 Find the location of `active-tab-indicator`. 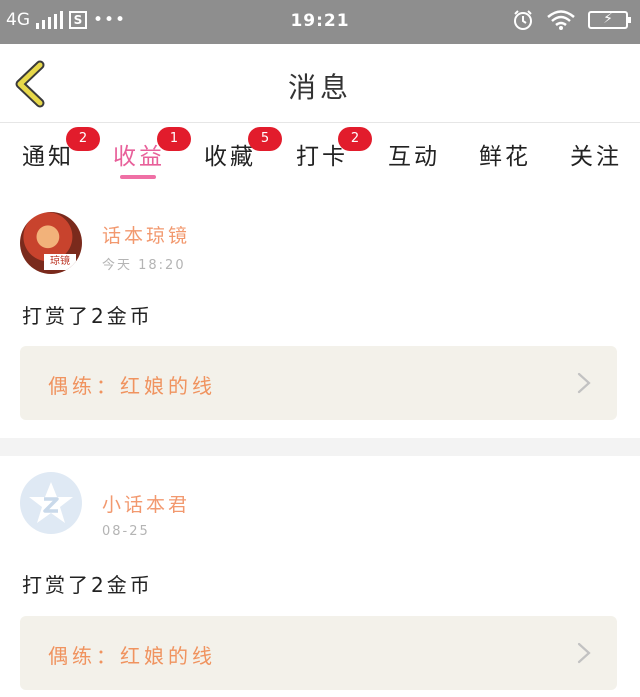

active-tab-indicator is located at coordinates (138, 177).